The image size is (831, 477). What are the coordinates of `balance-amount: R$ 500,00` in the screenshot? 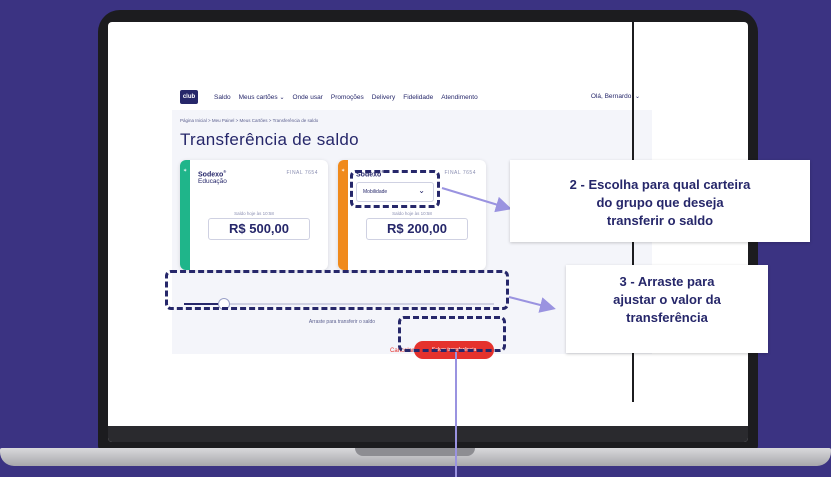 It's located at (259, 229).